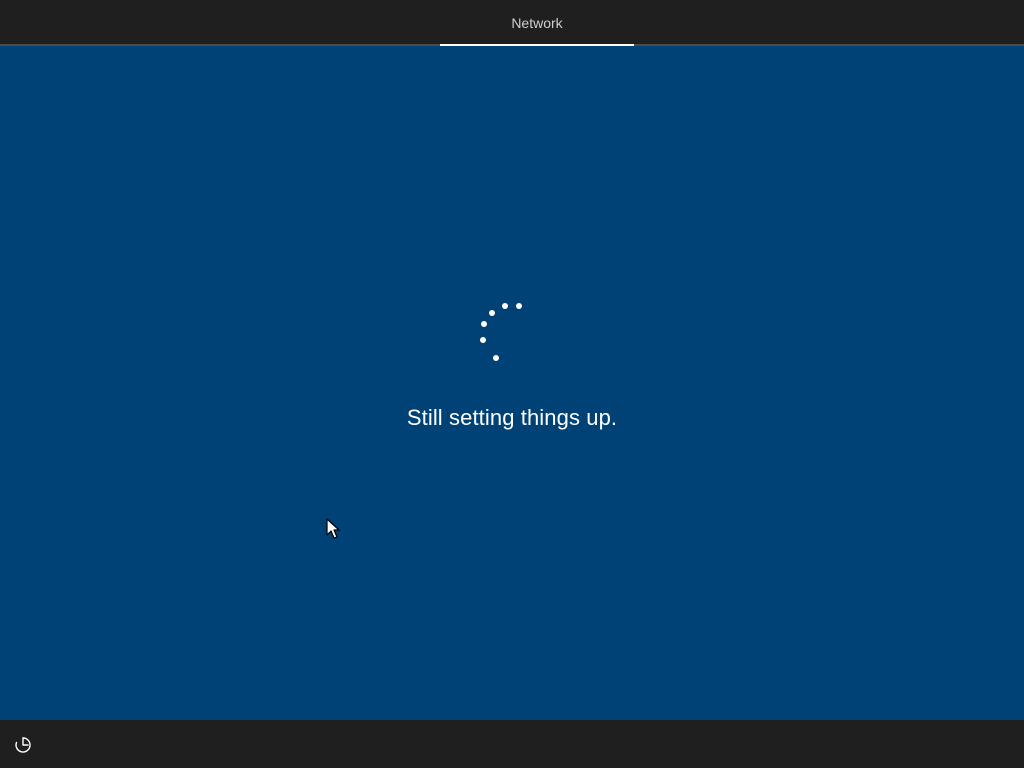 Image resolution: width=1024 pixels, height=768 pixels. Describe the element at coordinates (512, 417) in the screenshot. I see `status-message: Still setting things up.` at that location.